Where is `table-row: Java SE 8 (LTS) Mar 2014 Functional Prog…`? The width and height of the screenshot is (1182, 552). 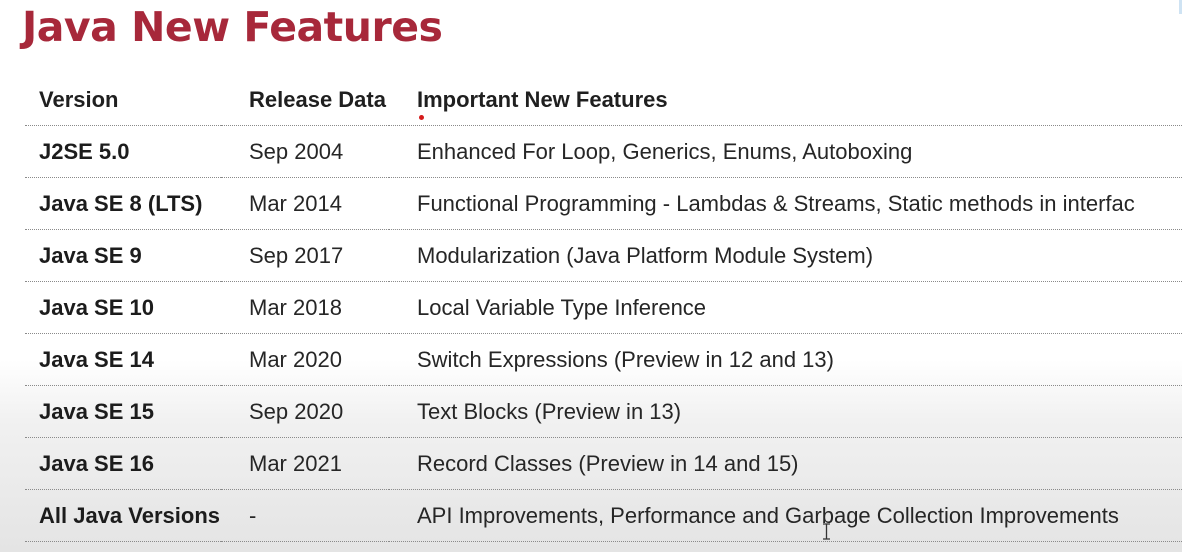
table-row: Java SE 8 (LTS) Mar 2014 Functional Prog… is located at coordinates (603, 203).